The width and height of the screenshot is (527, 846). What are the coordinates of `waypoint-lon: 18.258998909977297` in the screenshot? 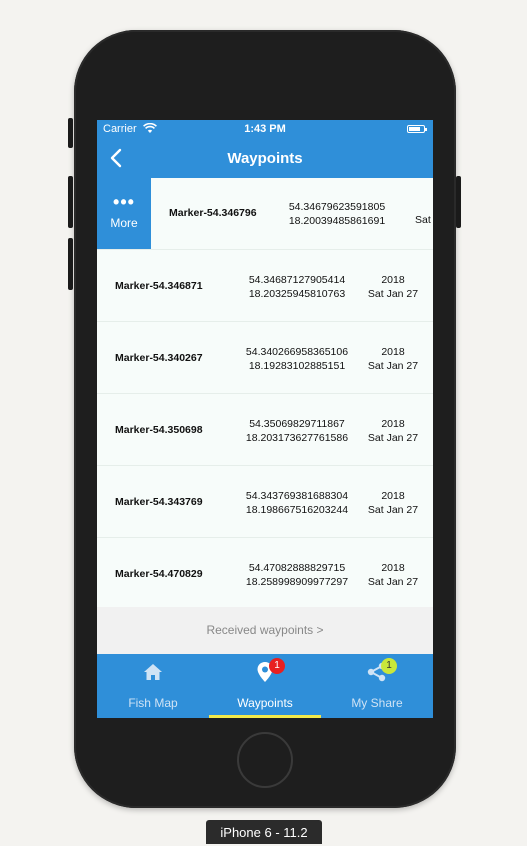 It's located at (297, 582).